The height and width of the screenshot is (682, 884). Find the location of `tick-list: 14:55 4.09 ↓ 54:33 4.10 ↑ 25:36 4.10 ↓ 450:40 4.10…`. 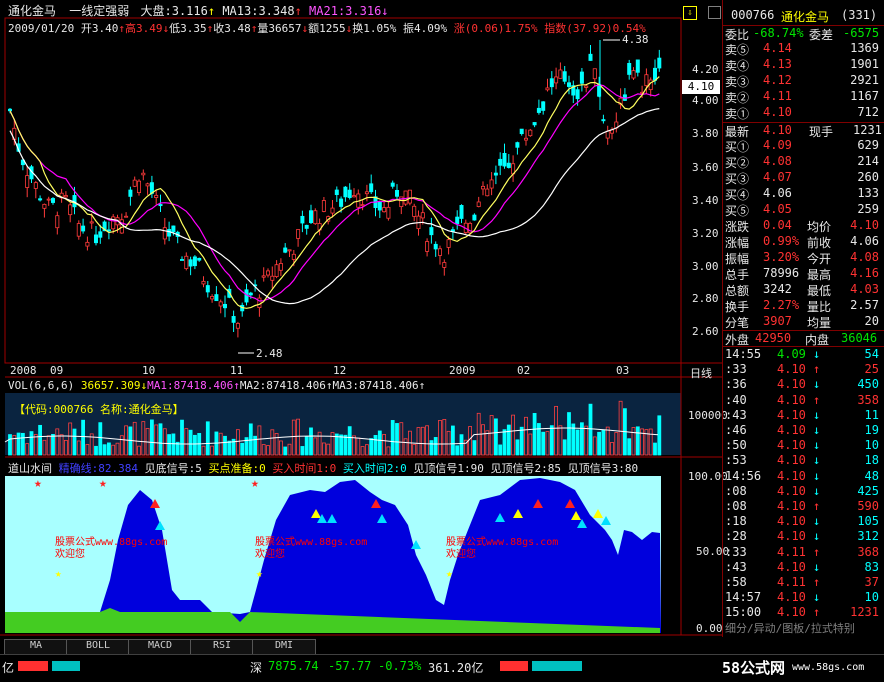

tick-list: 14:55 4.09 ↓ 54:33 4.10 ↑ 25:36 4.10 ↓ 450:40 4.10… is located at coordinates (803, 482).